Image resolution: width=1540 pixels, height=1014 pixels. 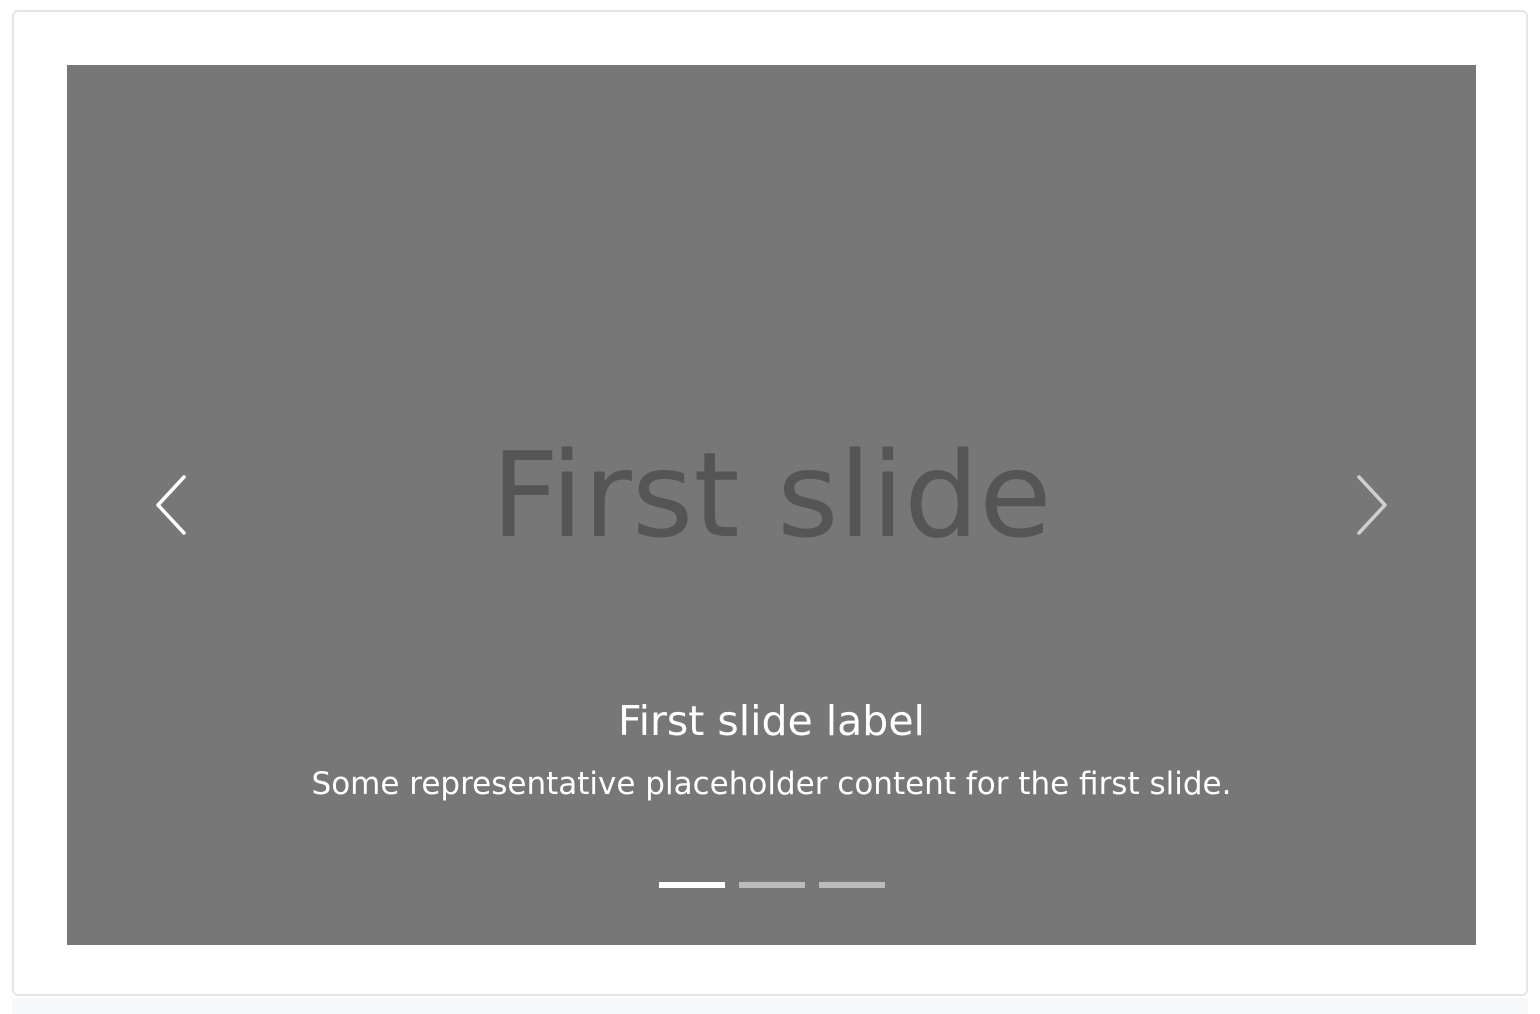 I want to click on carousel-indicators, so click(x=771, y=885).